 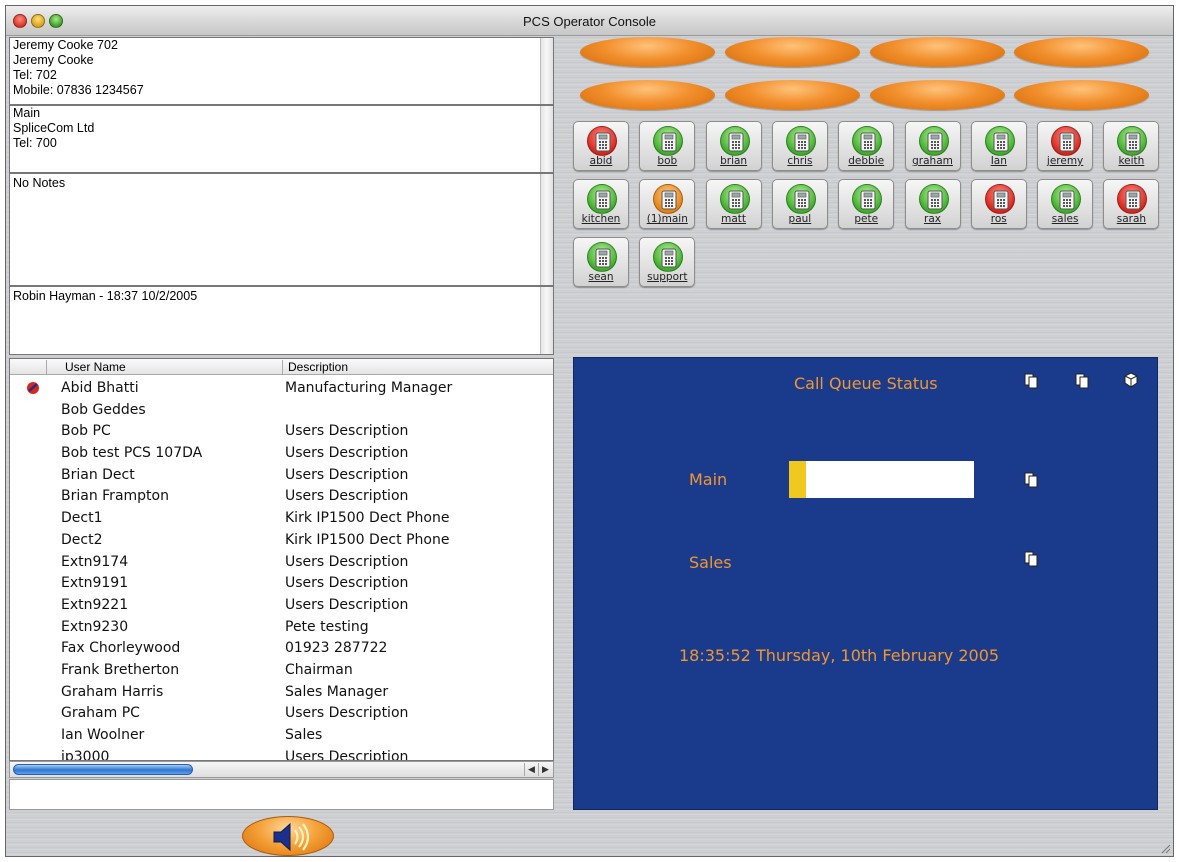 I want to click on contact-line: Mobile: 07836 1234567, so click(x=78, y=90).